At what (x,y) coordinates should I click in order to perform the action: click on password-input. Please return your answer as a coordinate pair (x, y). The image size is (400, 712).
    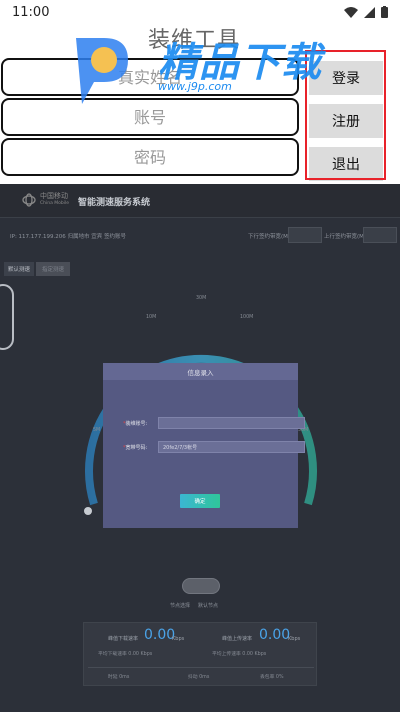
    Looking at the image, I should click on (150, 157).